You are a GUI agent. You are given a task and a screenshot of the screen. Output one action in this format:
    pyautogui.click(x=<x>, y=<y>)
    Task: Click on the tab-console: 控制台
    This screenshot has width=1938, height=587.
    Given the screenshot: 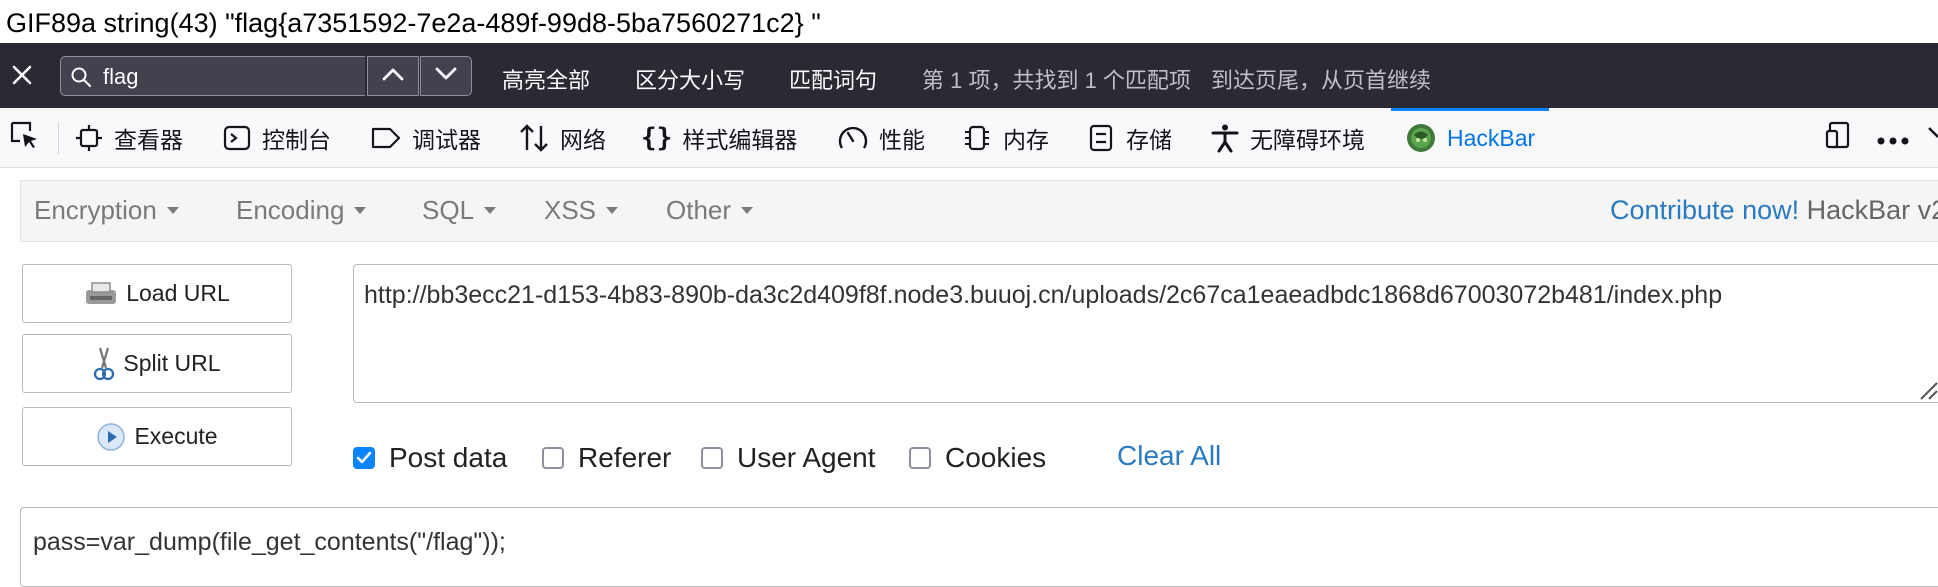 What is the action you would take?
    pyautogui.click(x=276, y=138)
    